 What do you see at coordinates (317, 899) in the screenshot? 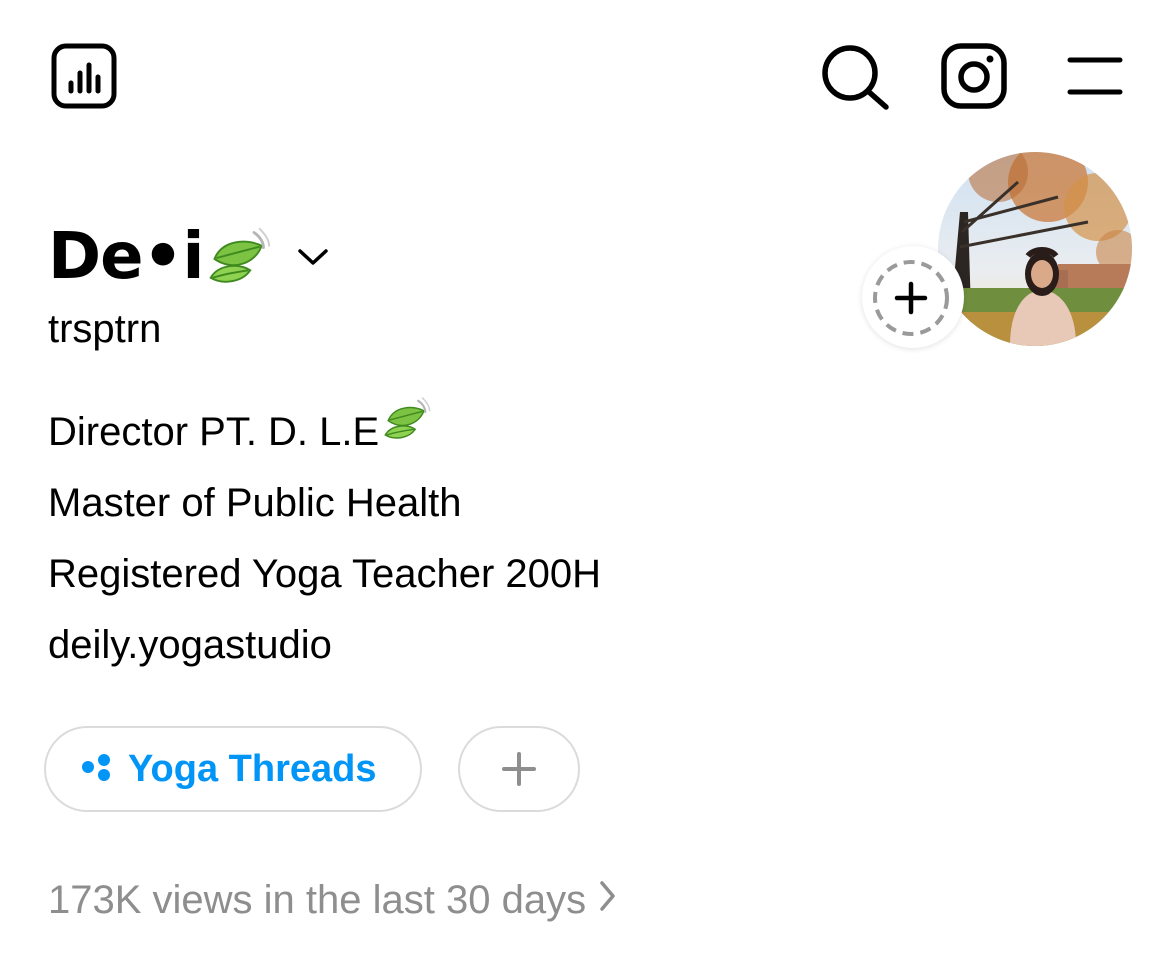
I see `views-text: 173K views in the last 30 days` at bounding box center [317, 899].